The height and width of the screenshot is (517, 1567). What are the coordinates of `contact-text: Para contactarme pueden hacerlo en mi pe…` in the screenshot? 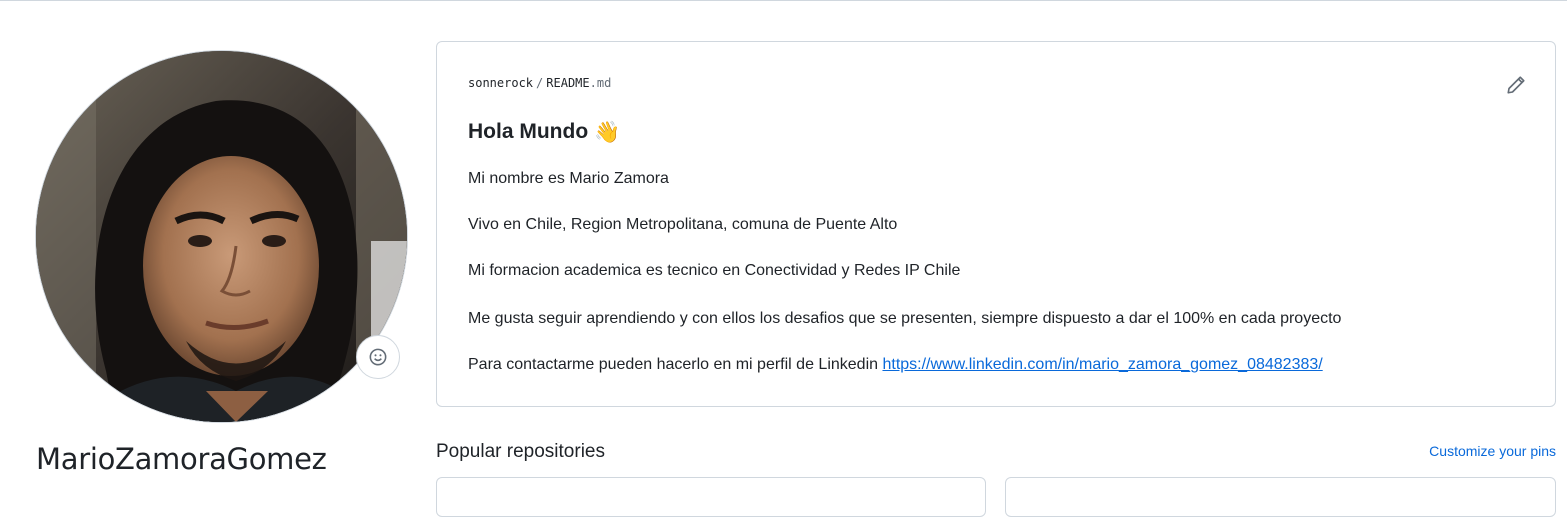 It's located at (675, 364).